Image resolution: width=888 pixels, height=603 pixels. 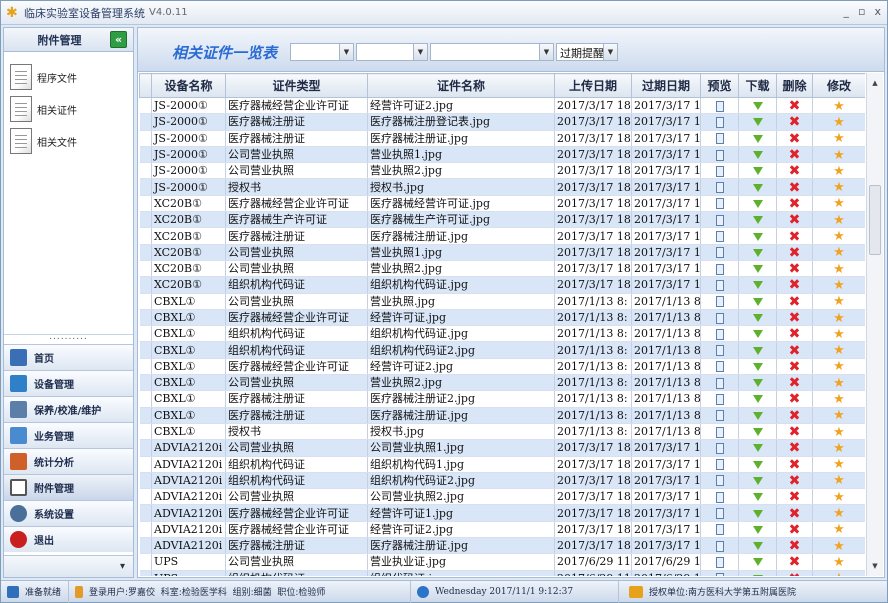 What do you see at coordinates (70, 77) in the screenshot?
I see `attachment-item-procedures: 程序文件` at bounding box center [70, 77].